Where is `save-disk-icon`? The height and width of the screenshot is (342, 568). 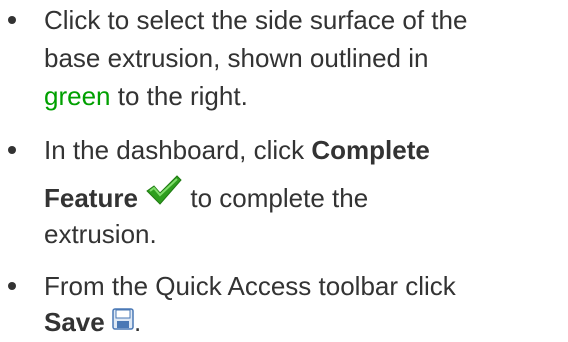 save-disk-icon is located at coordinates (123, 321).